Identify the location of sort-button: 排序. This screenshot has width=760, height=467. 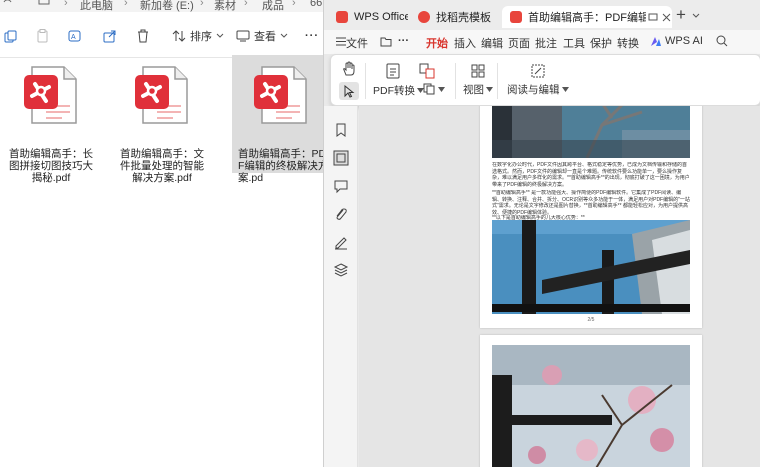
(198, 36).